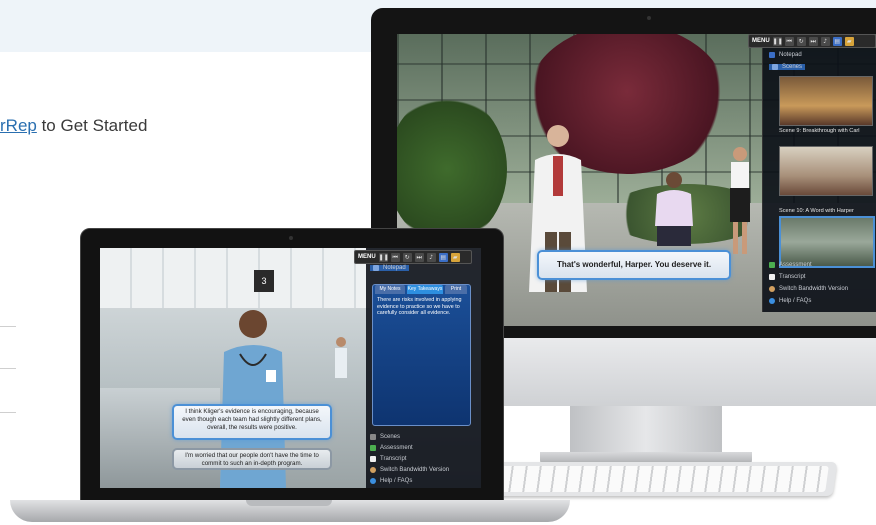  Describe the element at coordinates (456, 289) in the screenshot. I see `print-button: Print` at that location.